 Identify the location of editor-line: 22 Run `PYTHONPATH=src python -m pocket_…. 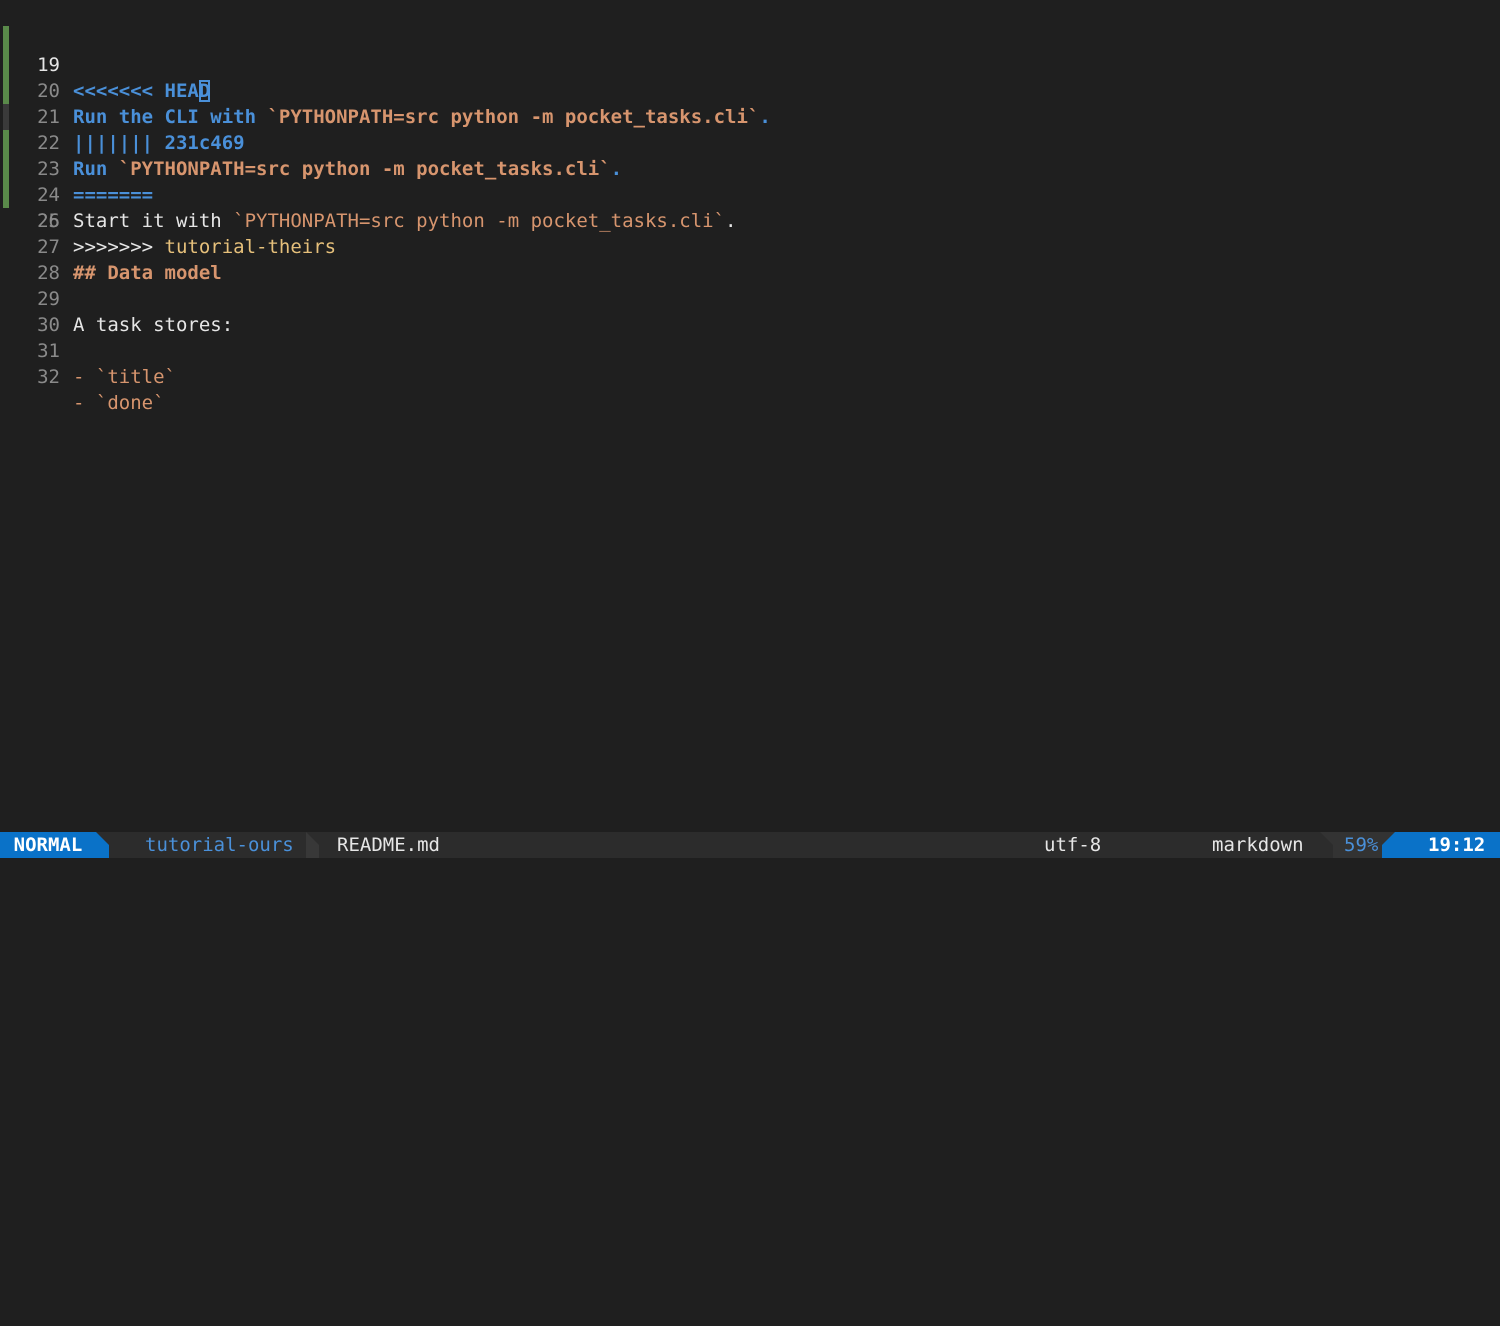
(750, 129).